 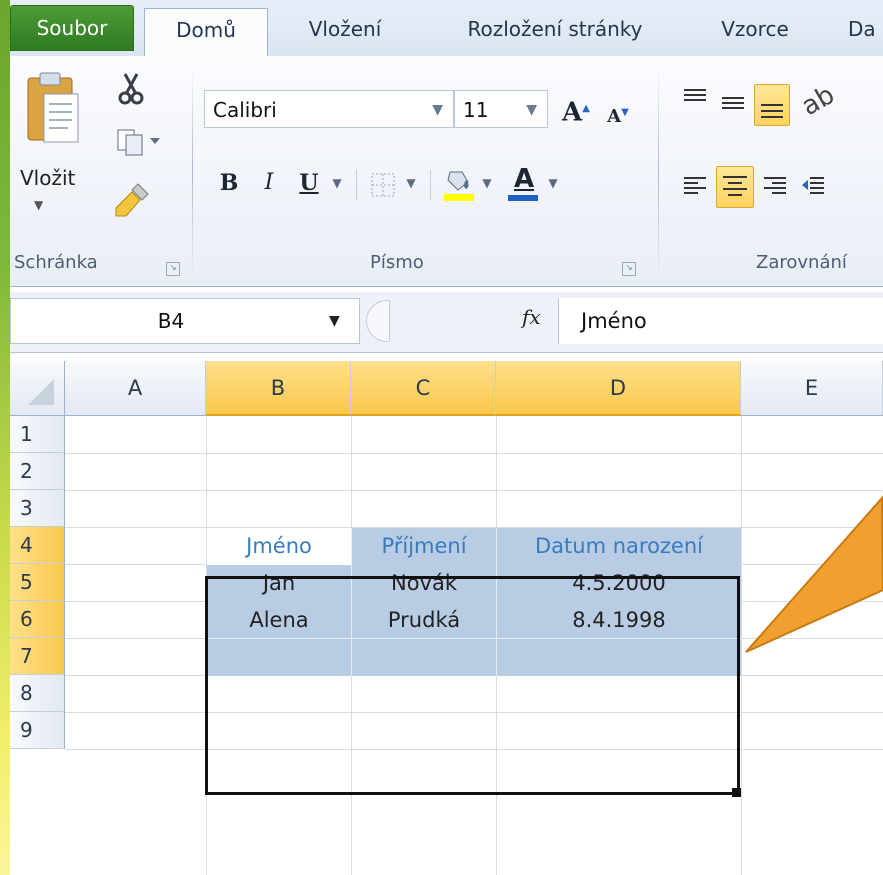 I want to click on align-center-button, so click(x=735, y=187).